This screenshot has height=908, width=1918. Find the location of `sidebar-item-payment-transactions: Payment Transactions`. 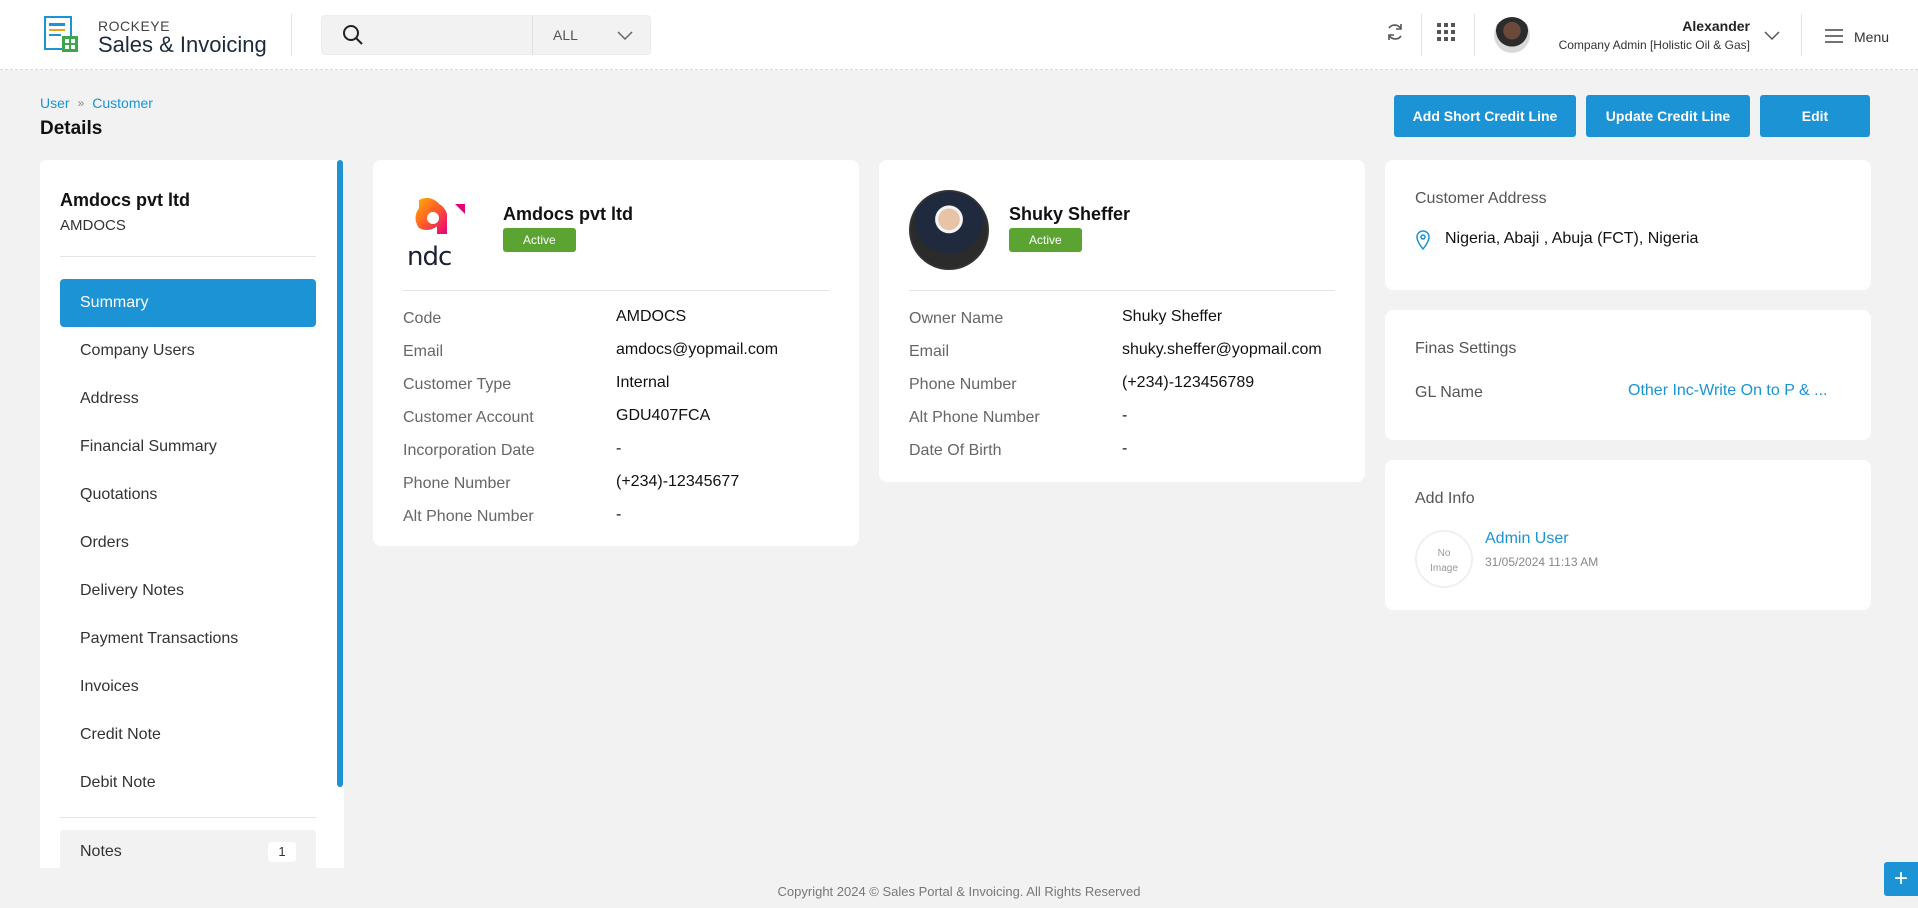

sidebar-item-payment-transactions: Payment Transactions is located at coordinates (188, 639).